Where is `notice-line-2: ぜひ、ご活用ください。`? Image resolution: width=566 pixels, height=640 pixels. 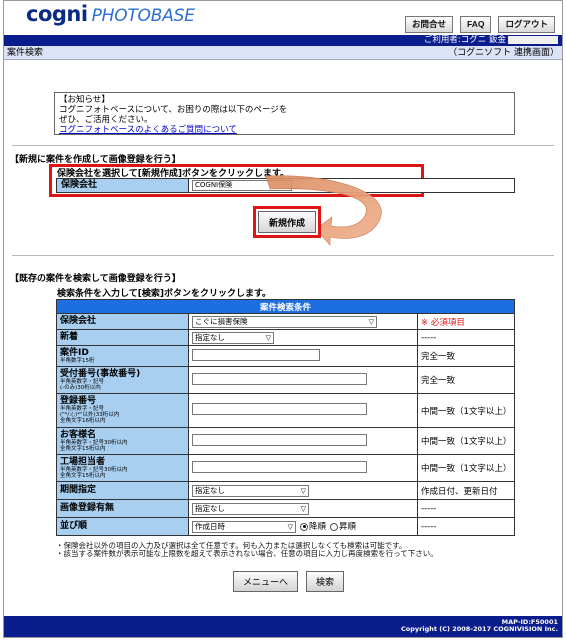
notice-line-2: ぜひ、ご活用ください。 is located at coordinates (106, 120).